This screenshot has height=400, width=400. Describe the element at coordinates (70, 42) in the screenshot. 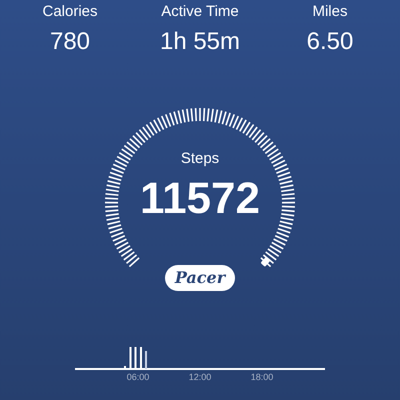

I see `stat-value: 780` at that location.